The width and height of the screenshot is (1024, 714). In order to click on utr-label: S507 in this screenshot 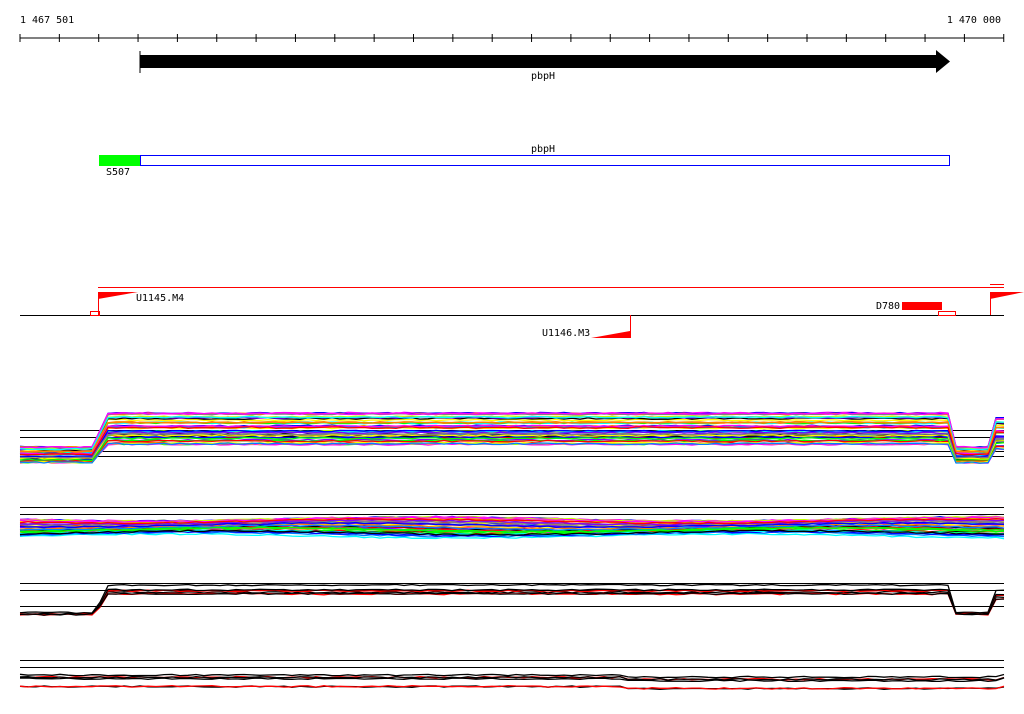, I will do `click(118, 172)`.